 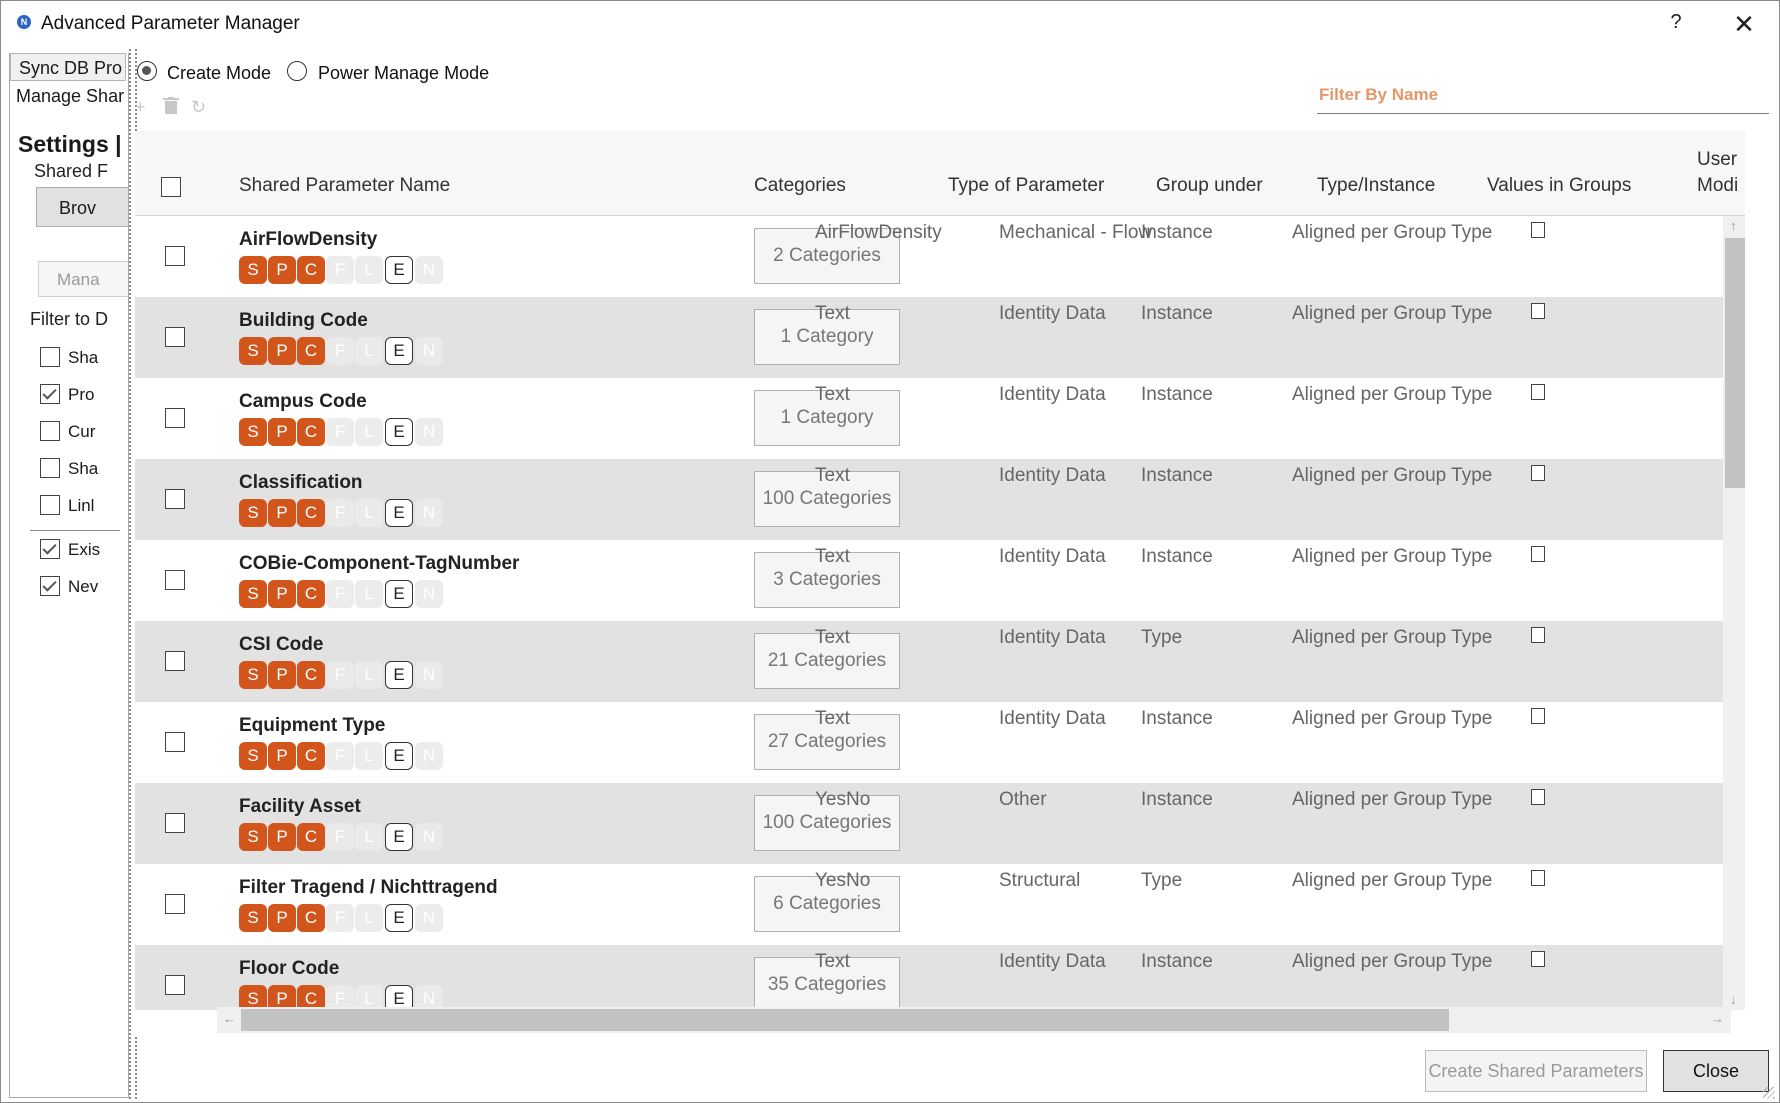 What do you see at coordinates (1392, 394) in the screenshot?
I see `values-in-groups-cell: Aligned per Group Type` at bounding box center [1392, 394].